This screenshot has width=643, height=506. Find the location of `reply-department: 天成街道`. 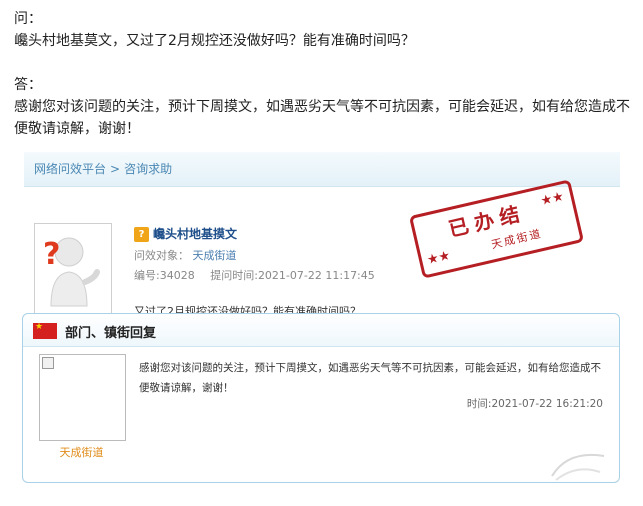

reply-department: 天成街道 is located at coordinates (81, 452).